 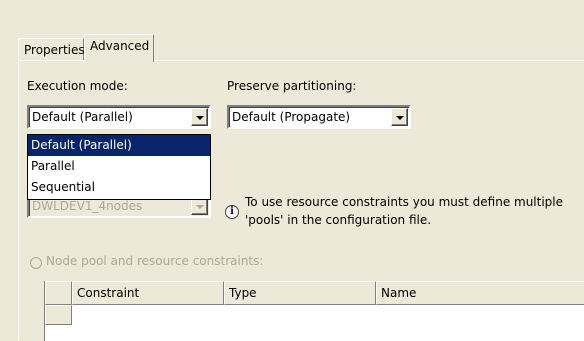 I want to click on execution-mode-option: Sequential, so click(x=119, y=187).